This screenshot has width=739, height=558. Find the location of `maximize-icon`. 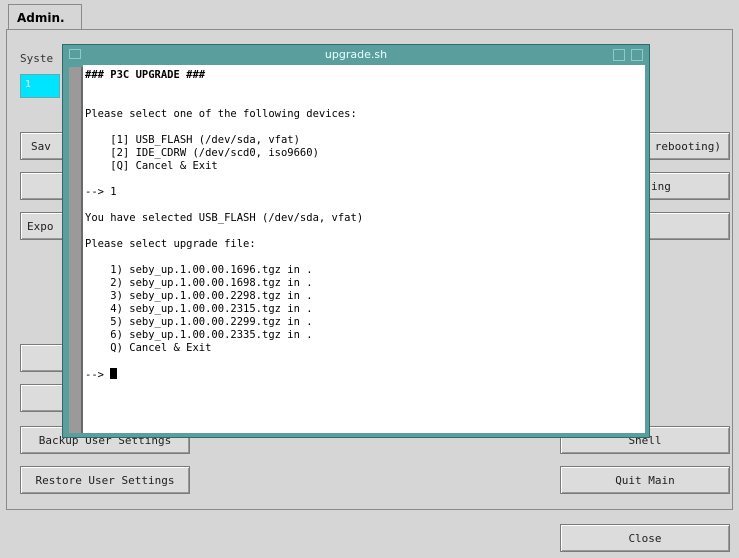

maximize-icon is located at coordinates (637, 55).